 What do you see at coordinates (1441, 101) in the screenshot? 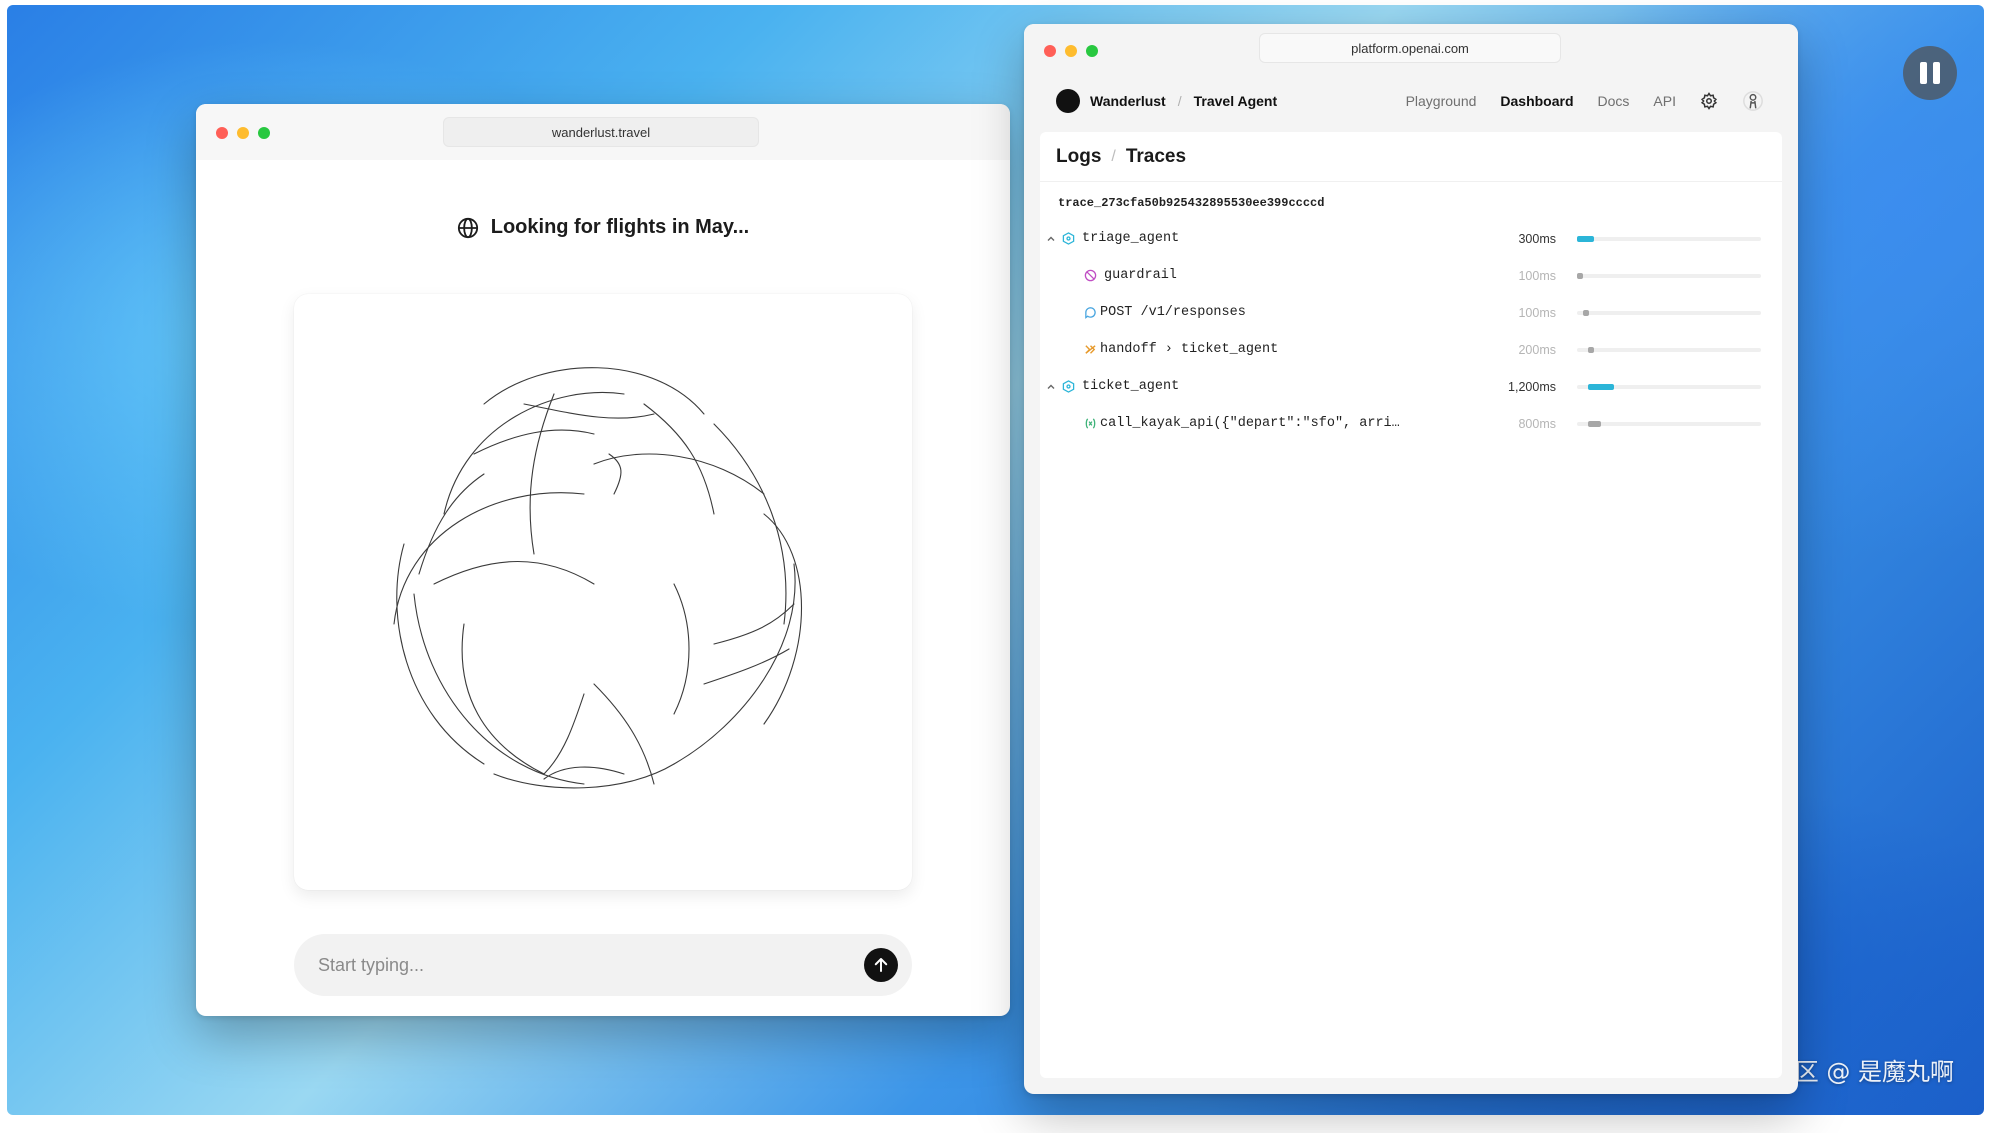
I see `nav-link-playground: Playground` at bounding box center [1441, 101].